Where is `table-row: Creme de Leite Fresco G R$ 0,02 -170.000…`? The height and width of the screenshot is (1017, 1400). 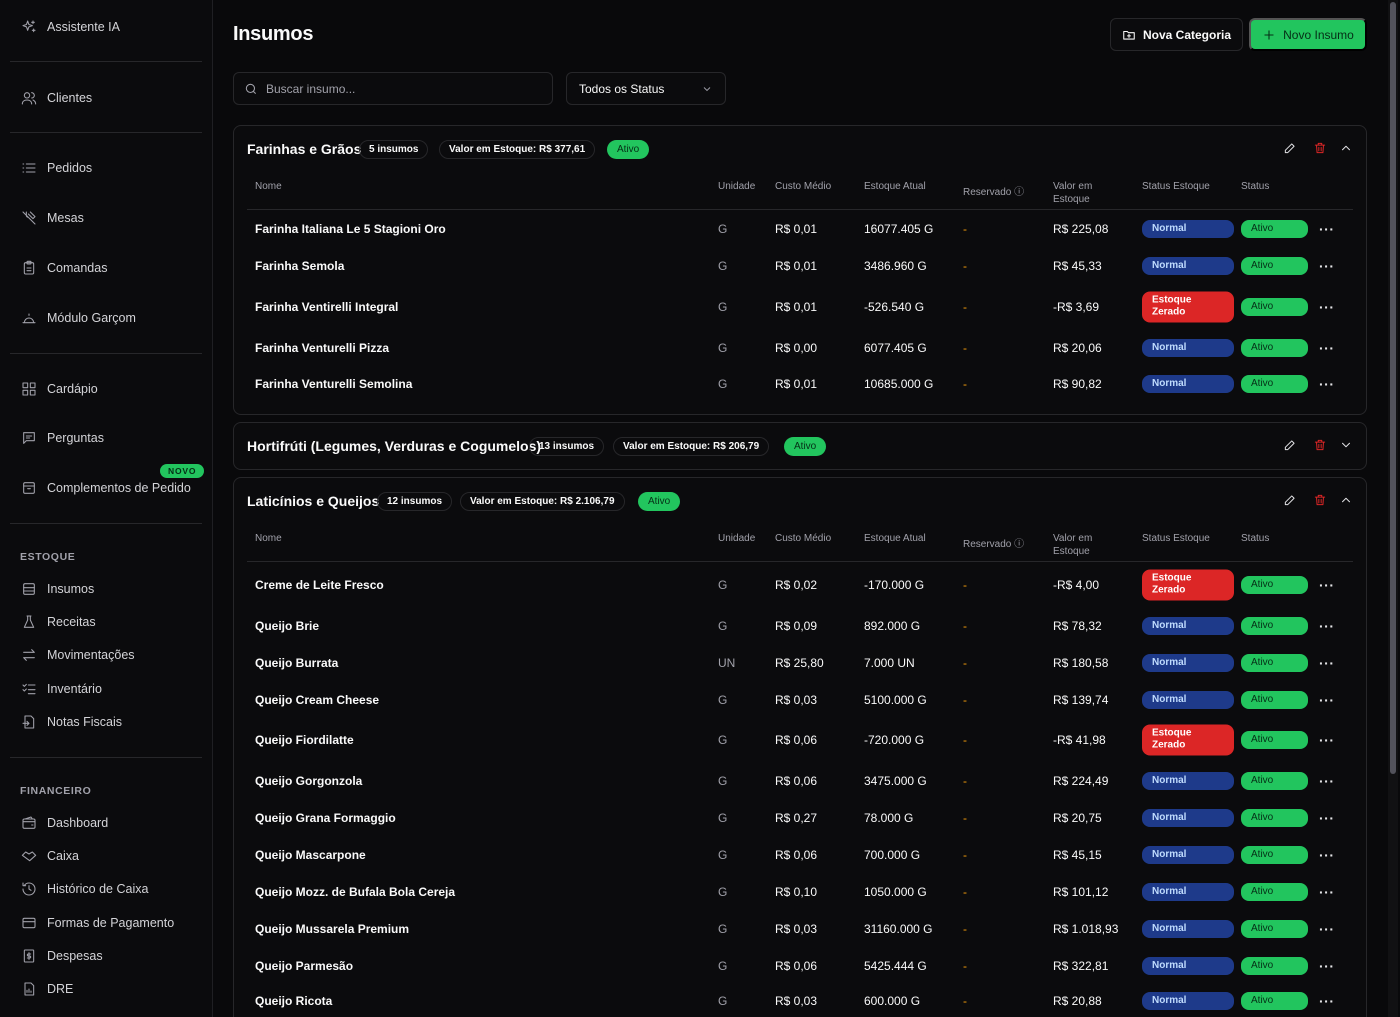
table-row: Creme de Leite Fresco G R$ 0,02 -170.000… is located at coordinates (800, 585).